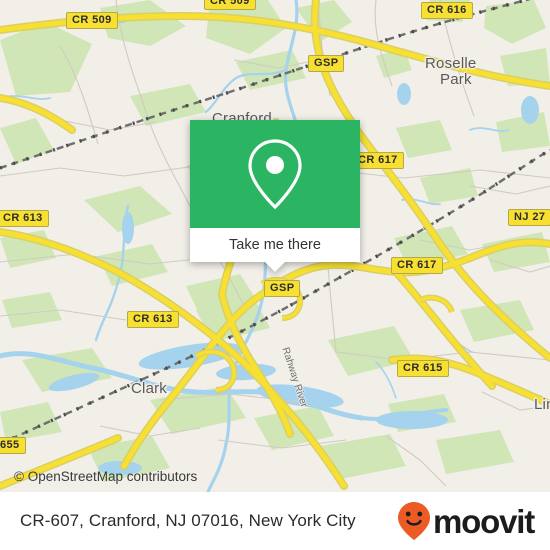  I want to click on road-shield-cr-613-west: CR 613, so click(24, 218).